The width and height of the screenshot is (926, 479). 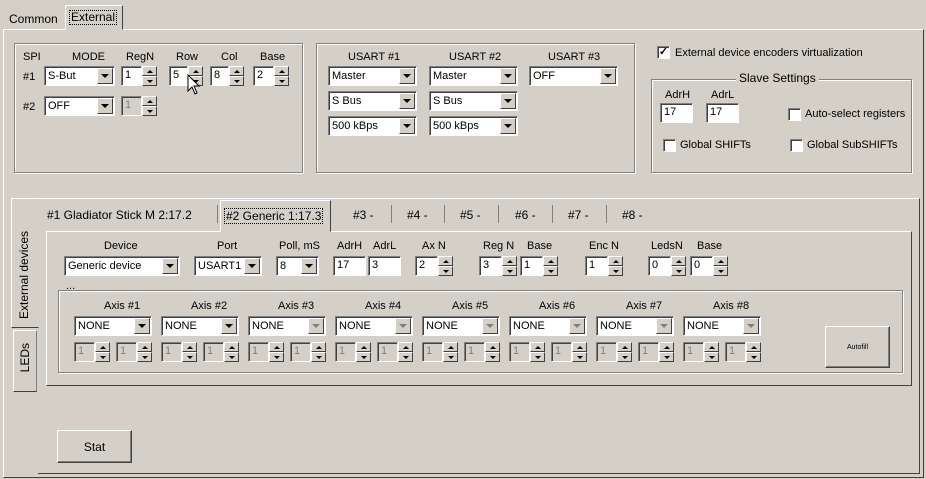 I want to click on axis-1-spinner-b: 1, so click(x=134, y=352).